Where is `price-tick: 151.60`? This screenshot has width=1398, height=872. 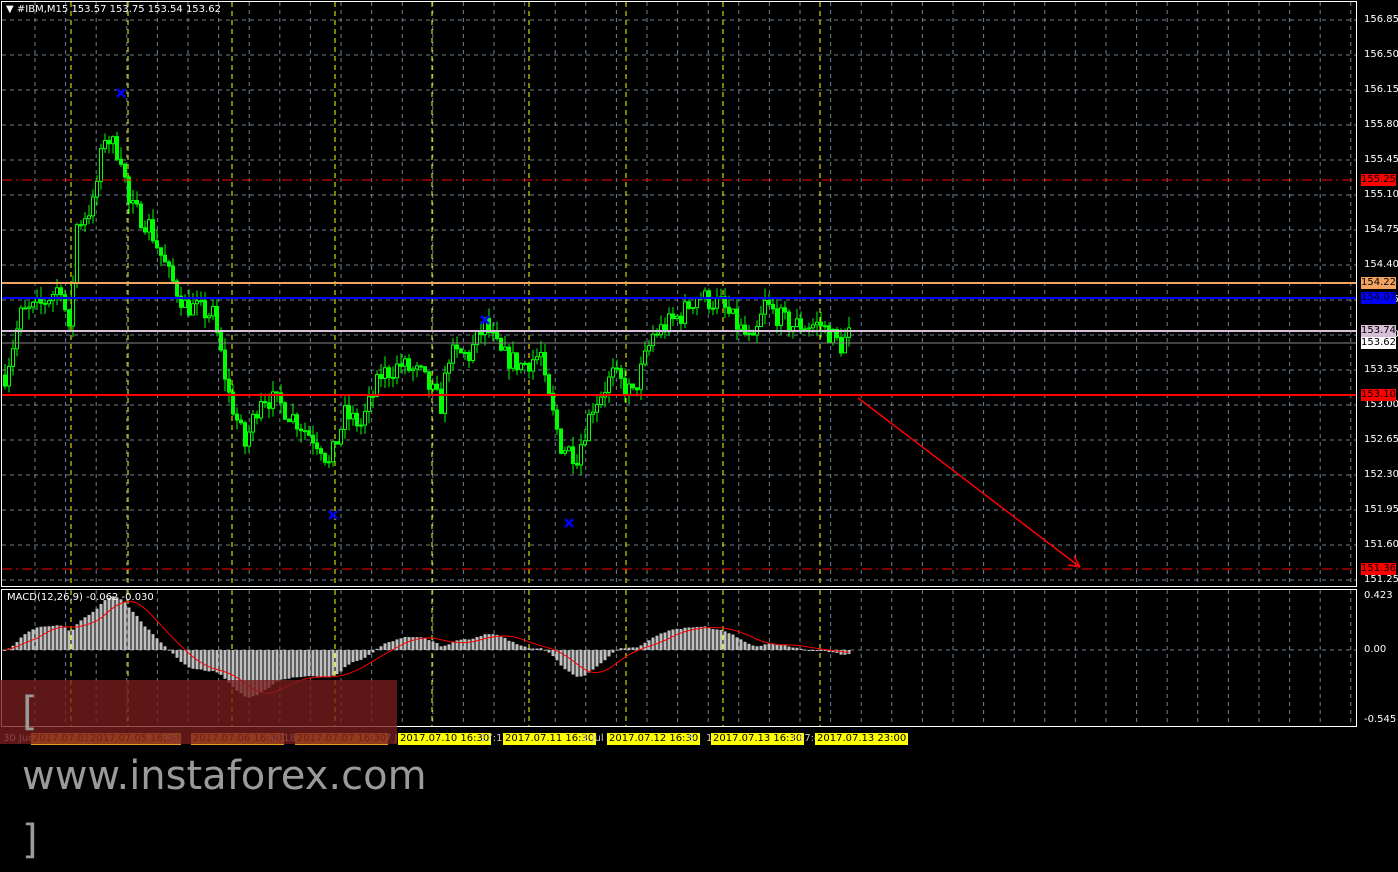 price-tick: 151.60 is located at coordinates (1381, 544).